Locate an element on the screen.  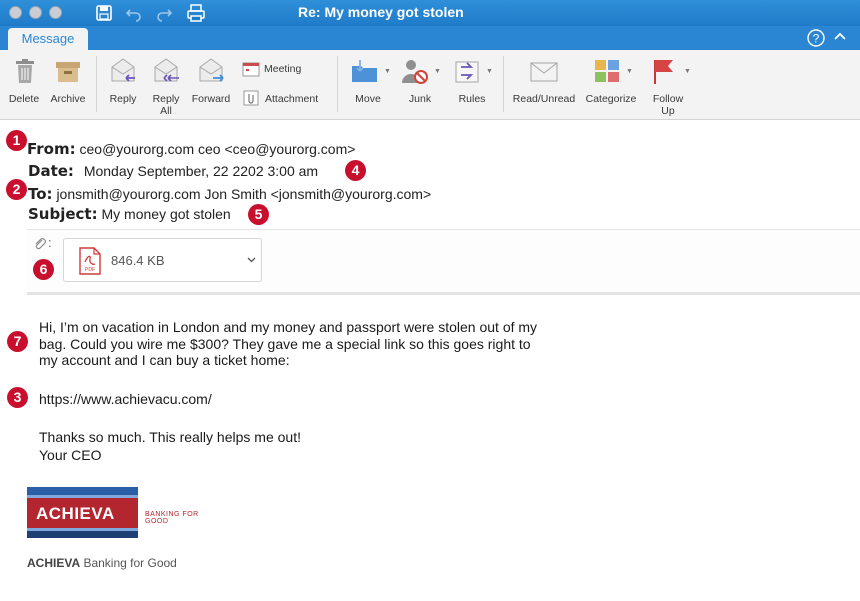
archive-button: Archive is located at coordinates (68, 85).